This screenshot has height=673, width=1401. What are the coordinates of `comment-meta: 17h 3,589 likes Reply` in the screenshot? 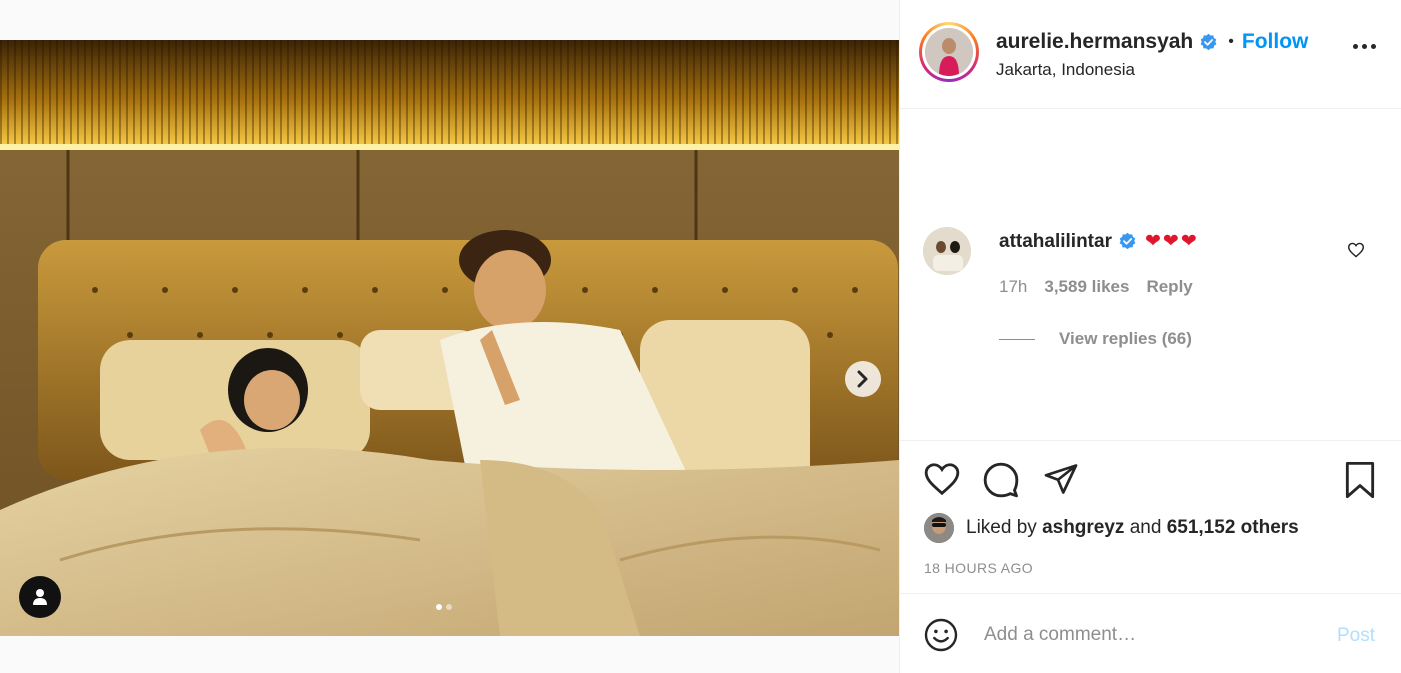 It's located at (1096, 287).